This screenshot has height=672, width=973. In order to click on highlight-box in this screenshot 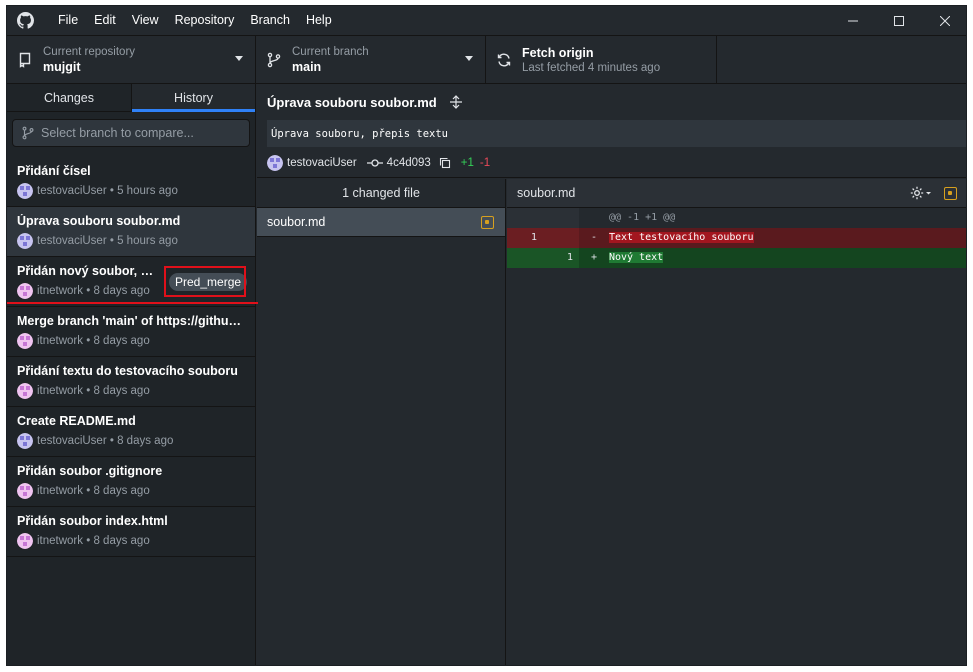, I will do `click(205, 281)`.